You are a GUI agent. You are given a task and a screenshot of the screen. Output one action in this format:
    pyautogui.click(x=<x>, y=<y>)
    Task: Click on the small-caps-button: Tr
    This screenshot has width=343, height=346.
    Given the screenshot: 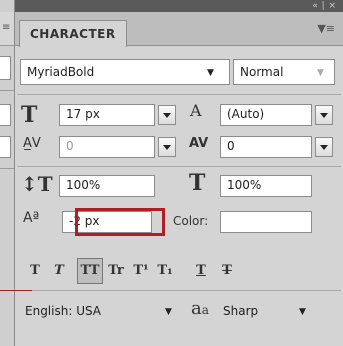 What is the action you would take?
    pyautogui.click(x=116, y=271)
    